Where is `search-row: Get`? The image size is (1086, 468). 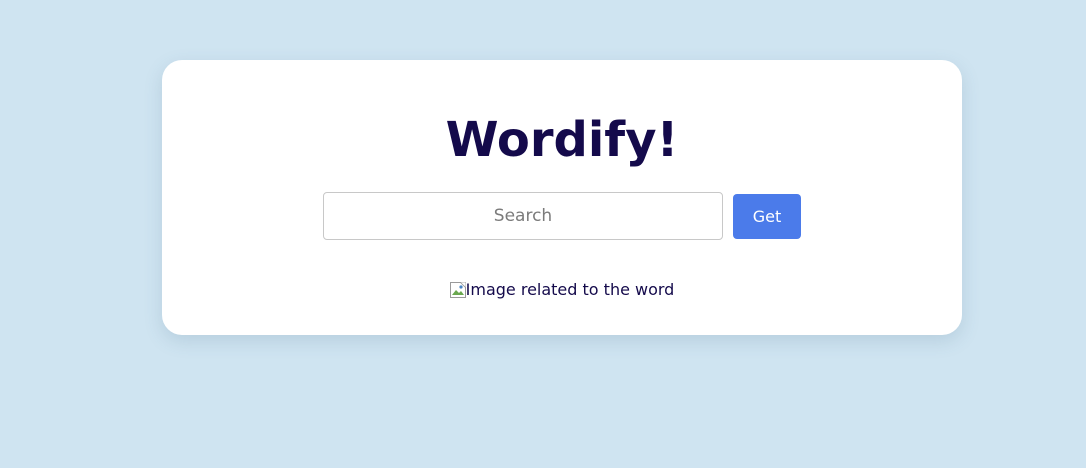 search-row: Get is located at coordinates (562, 216).